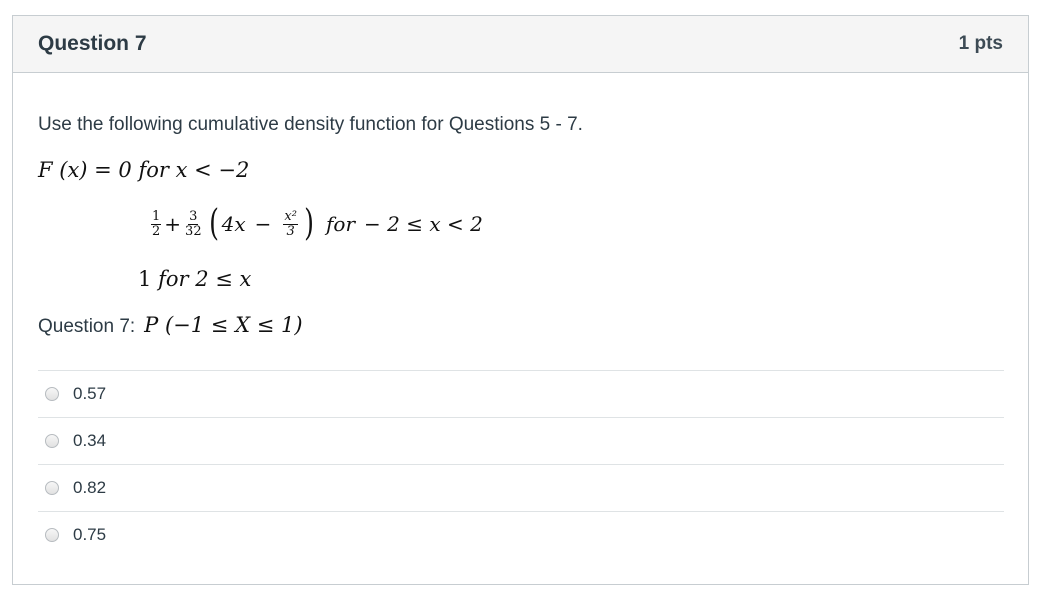  Describe the element at coordinates (223, 325) in the screenshot. I see `question-prompt-math: P (−1 ≤ X ≤ 1)` at that location.